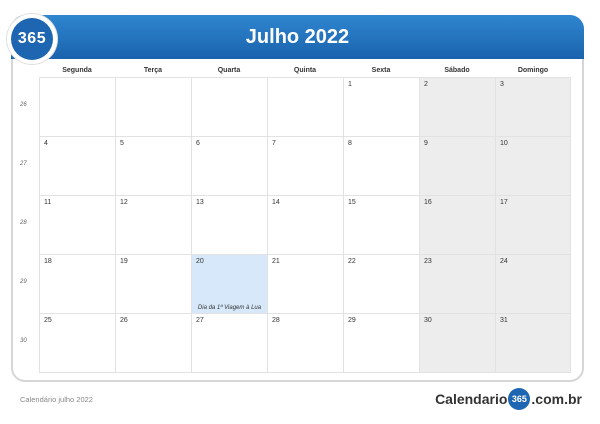 This screenshot has width=600, height=424. I want to click on weekday-label: Terça, so click(153, 70).